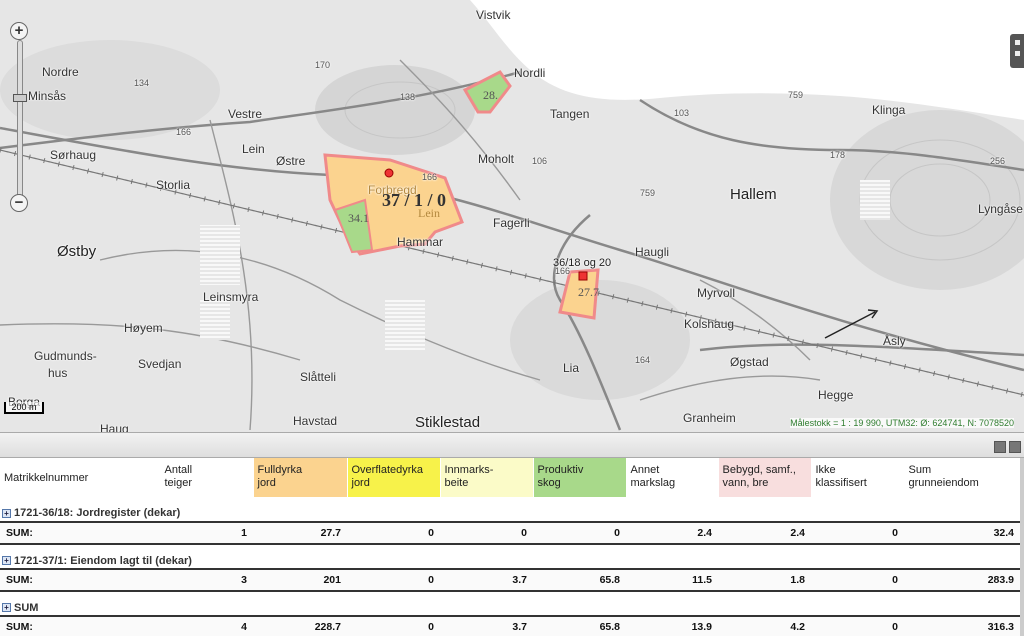 The image size is (1024, 636). Describe the element at coordinates (796, 95) in the screenshot. I see `road-number: 759` at that location.